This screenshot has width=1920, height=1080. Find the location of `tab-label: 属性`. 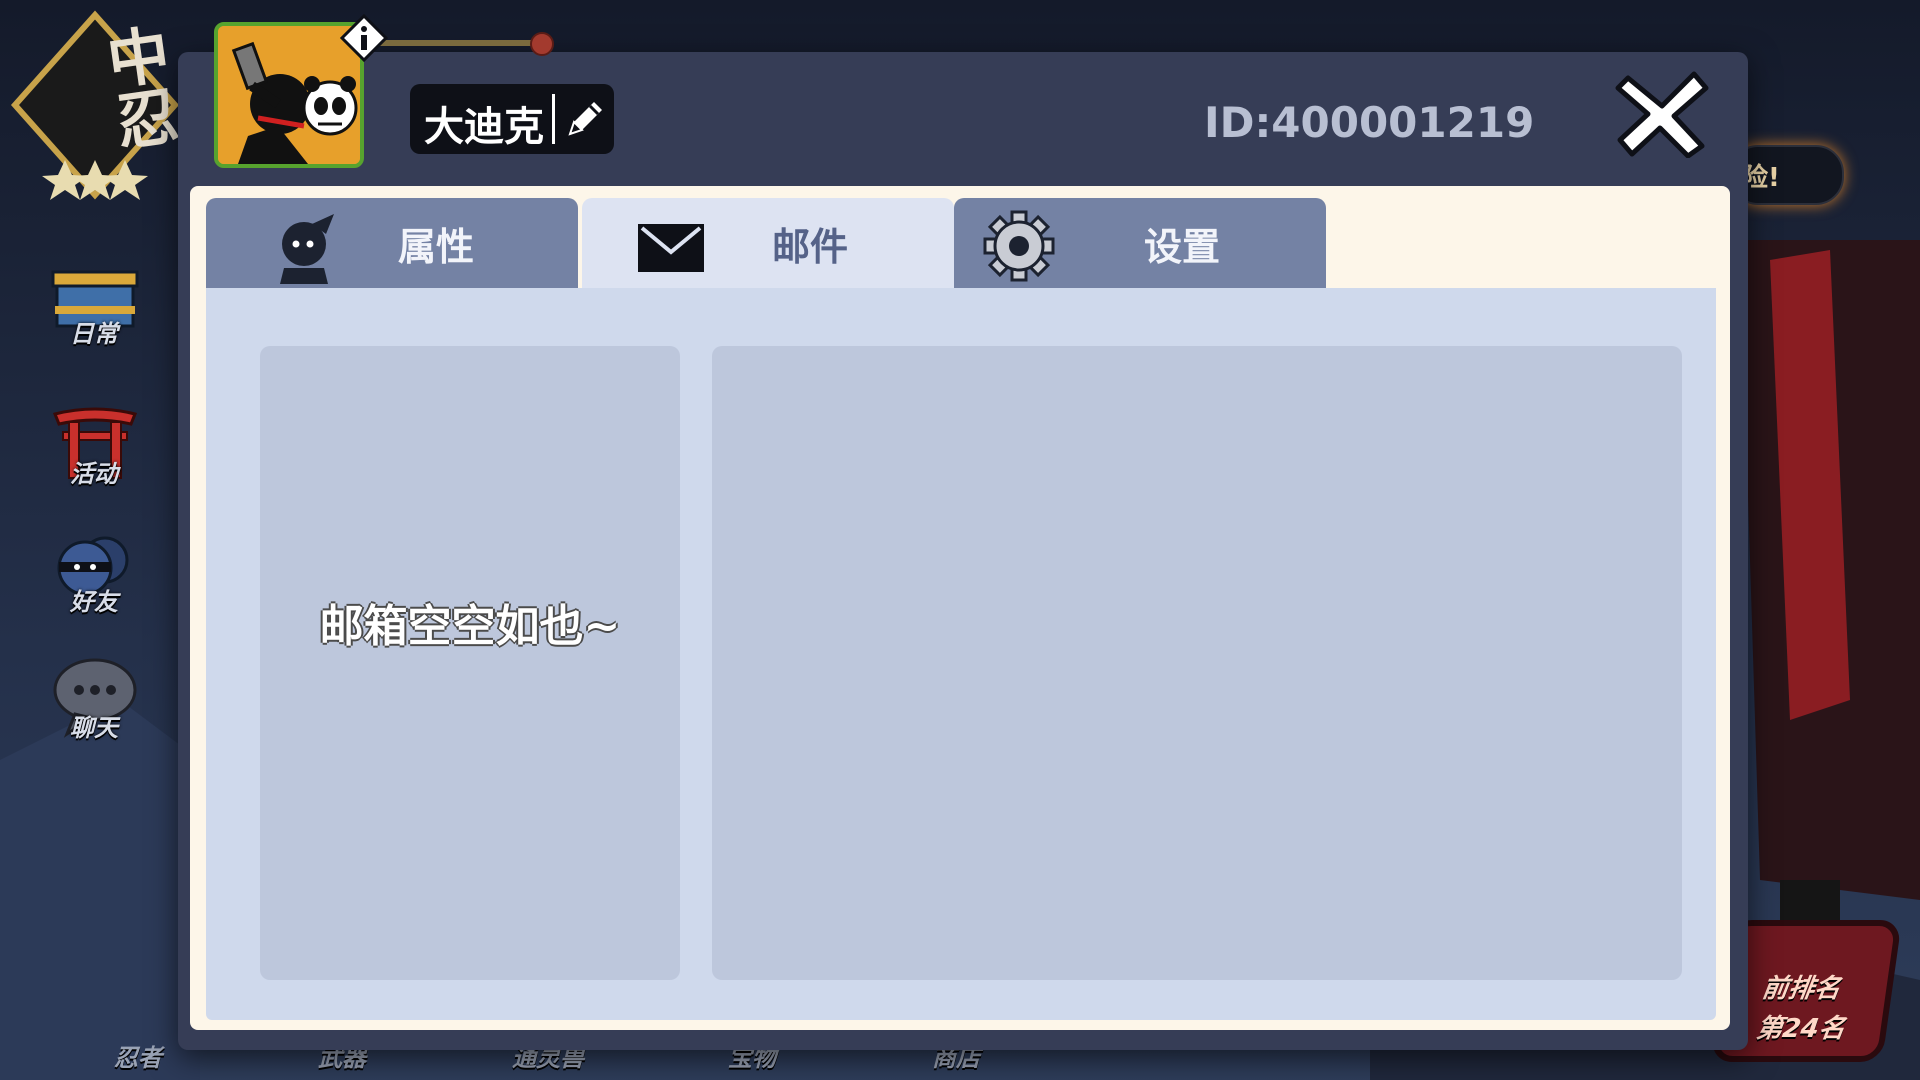

tab-label: 属性 is located at coordinates (436, 247).